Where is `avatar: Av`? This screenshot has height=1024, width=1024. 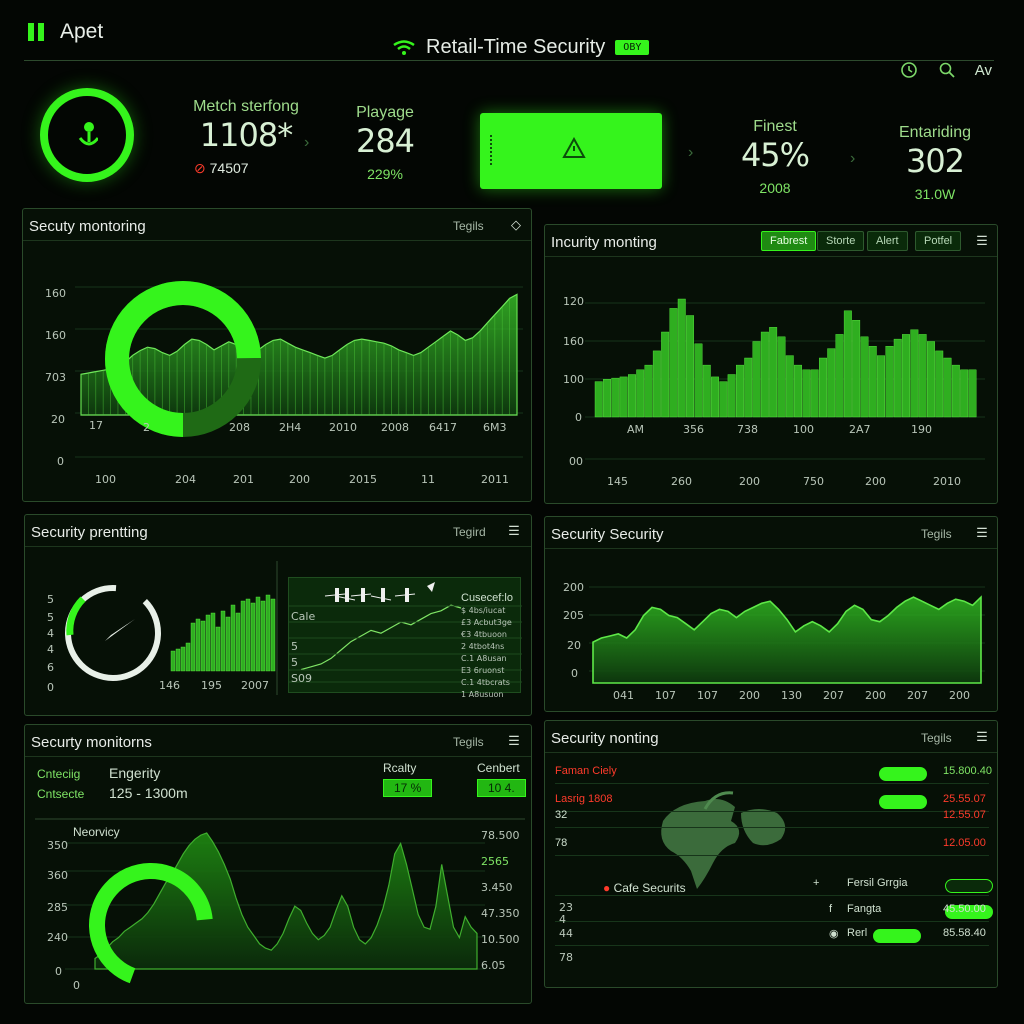
avatar: Av is located at coordinates (983, 70).